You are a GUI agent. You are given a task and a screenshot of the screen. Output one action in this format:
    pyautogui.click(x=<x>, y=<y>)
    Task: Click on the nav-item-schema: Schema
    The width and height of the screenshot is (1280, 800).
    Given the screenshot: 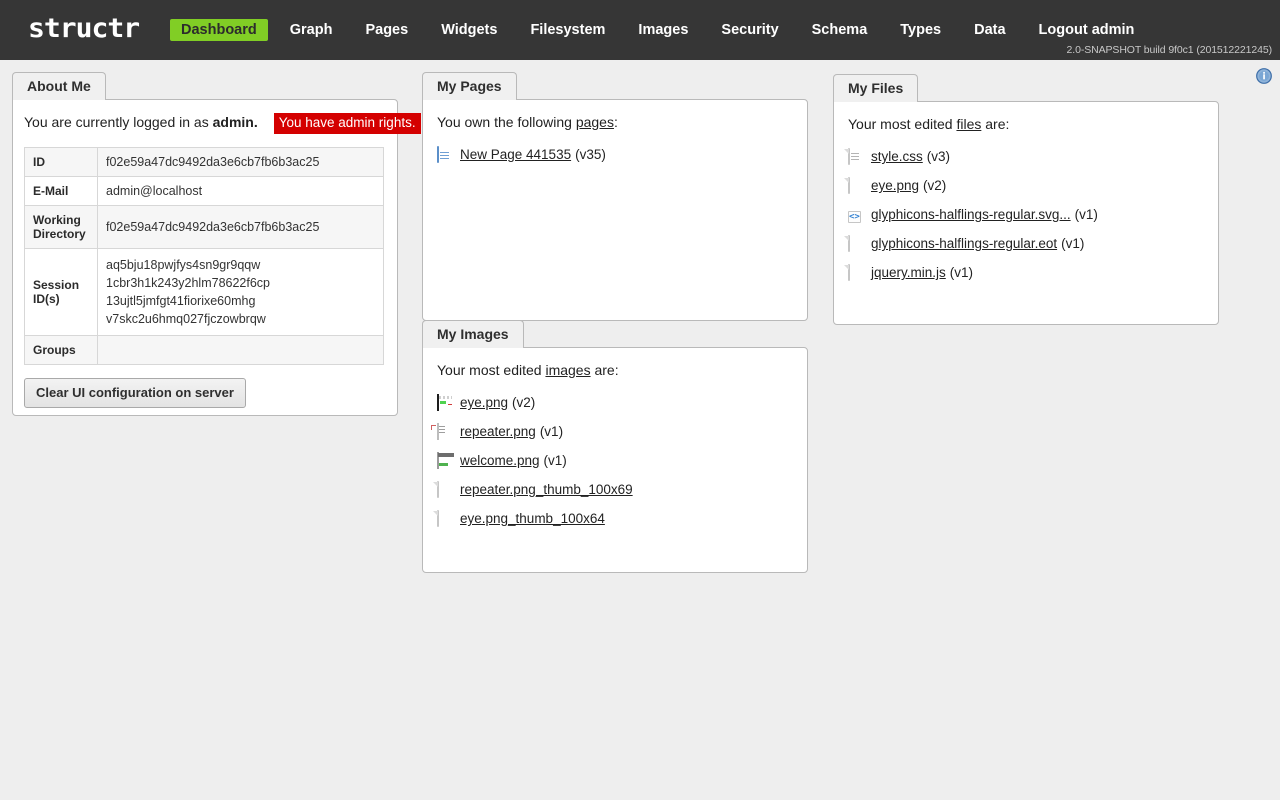 What is the action you would take?
    pyautogui.click(x=840, y=30)
    